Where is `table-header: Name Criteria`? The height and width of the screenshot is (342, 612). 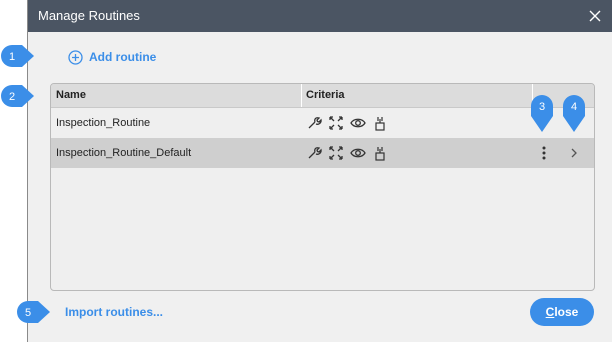
table-header: Name Criteria is located at coordinates (322, 96).